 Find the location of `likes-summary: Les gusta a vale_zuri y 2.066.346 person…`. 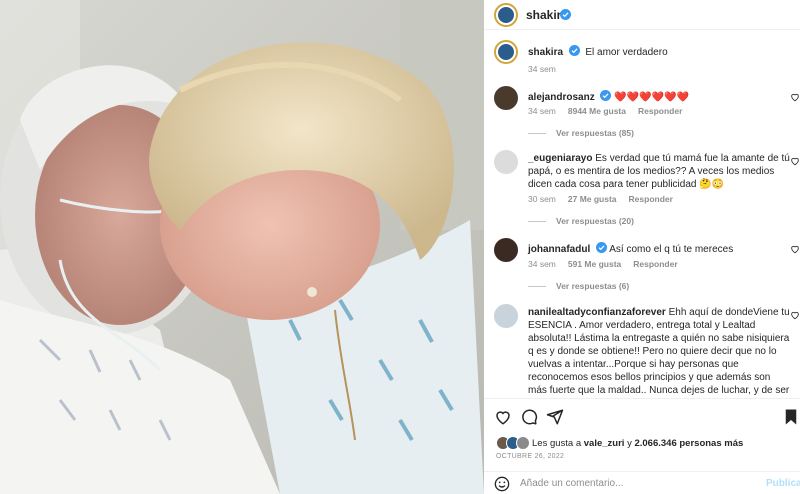

likes-summary: Les gusta a vale_zuri y 2.066.346 person… is located at coordinates (638, 443).